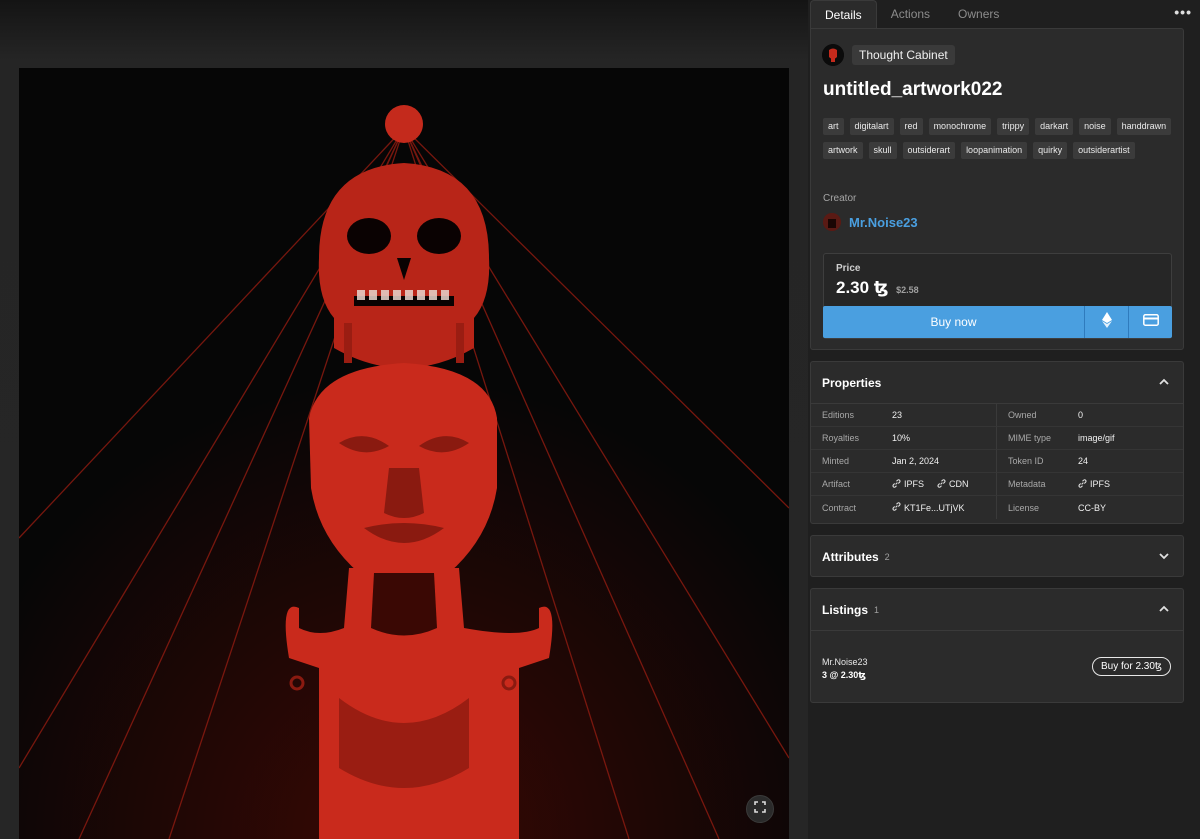 This screenshot has width=1200, height=839. What do you see at coordinates (1024, 507) in the screenshot?
I see `property-key: License` at bounding box center [1024, 507].